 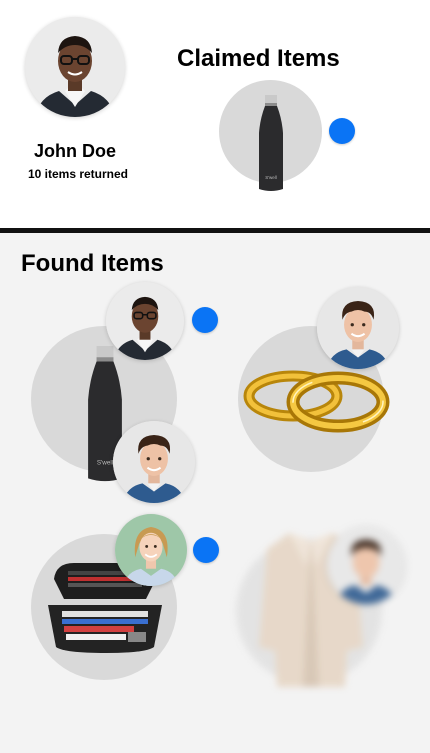 What do you see at coordinates (78, 174) in the screenshot?
I see `items-returned-count: 10 items returned` at bounding box center [78, 174].